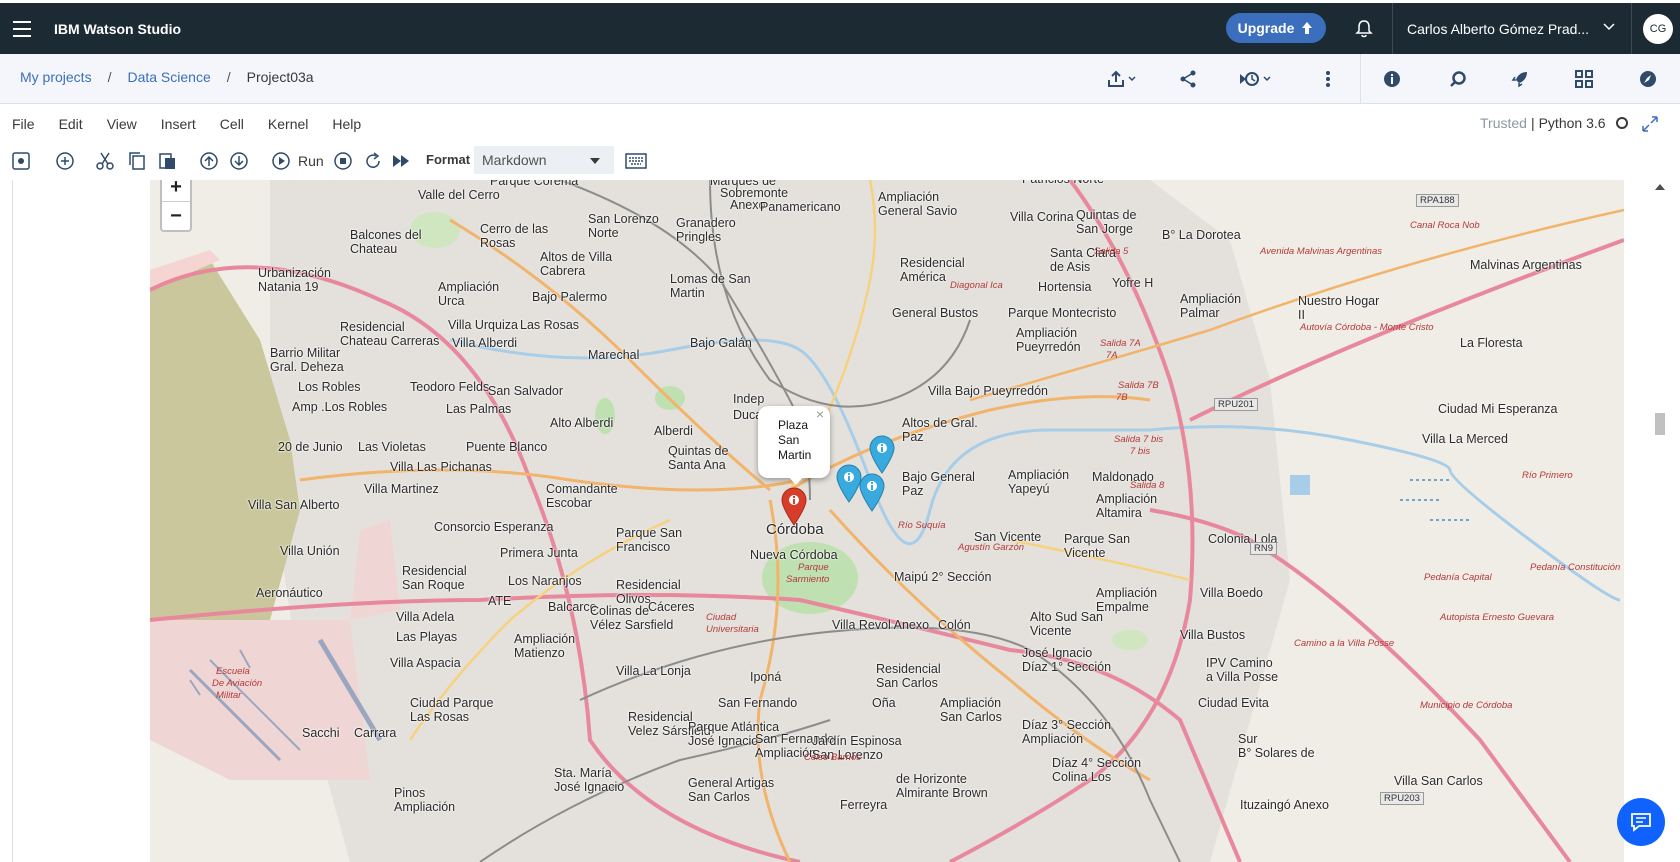  Describe the element at coordinates (310, 551) in the screenshot. I see `map-place-label: Villa Unión` at that location.